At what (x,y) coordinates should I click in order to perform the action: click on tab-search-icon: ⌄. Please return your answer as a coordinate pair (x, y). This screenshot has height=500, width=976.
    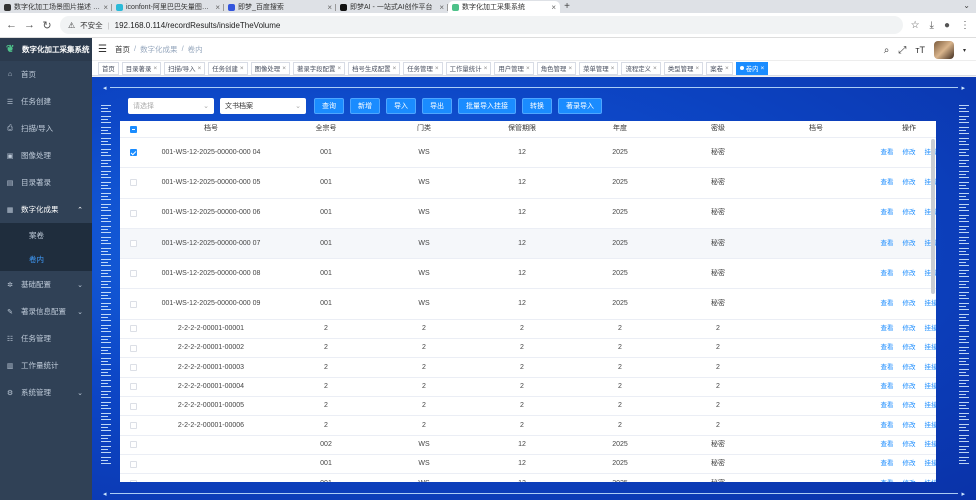
    Looking at the image, I should click on (966, 5).